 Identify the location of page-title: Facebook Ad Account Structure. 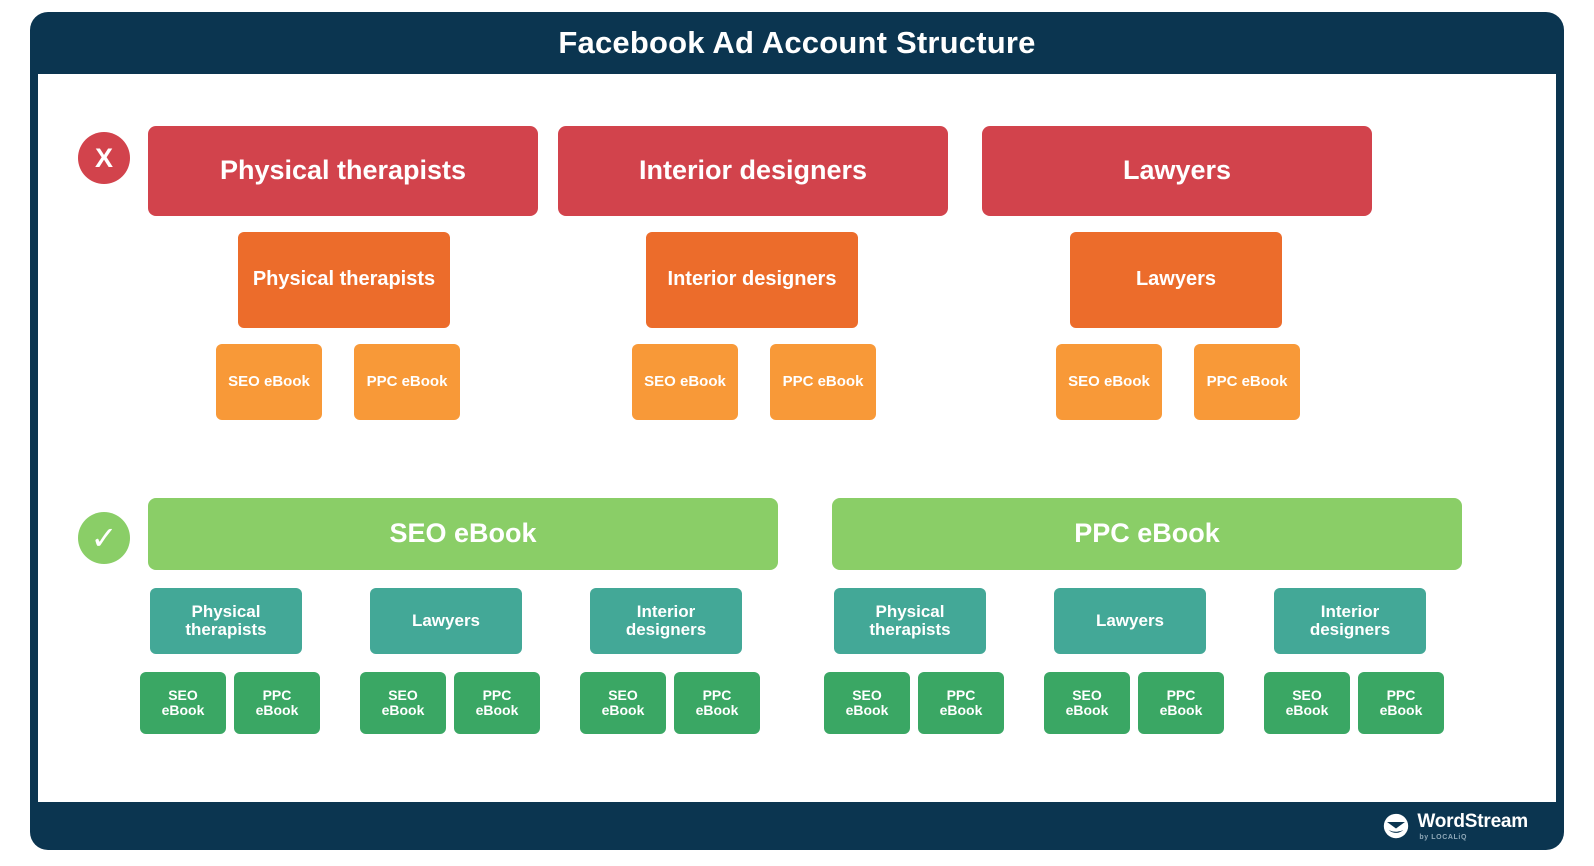
(797, 42).